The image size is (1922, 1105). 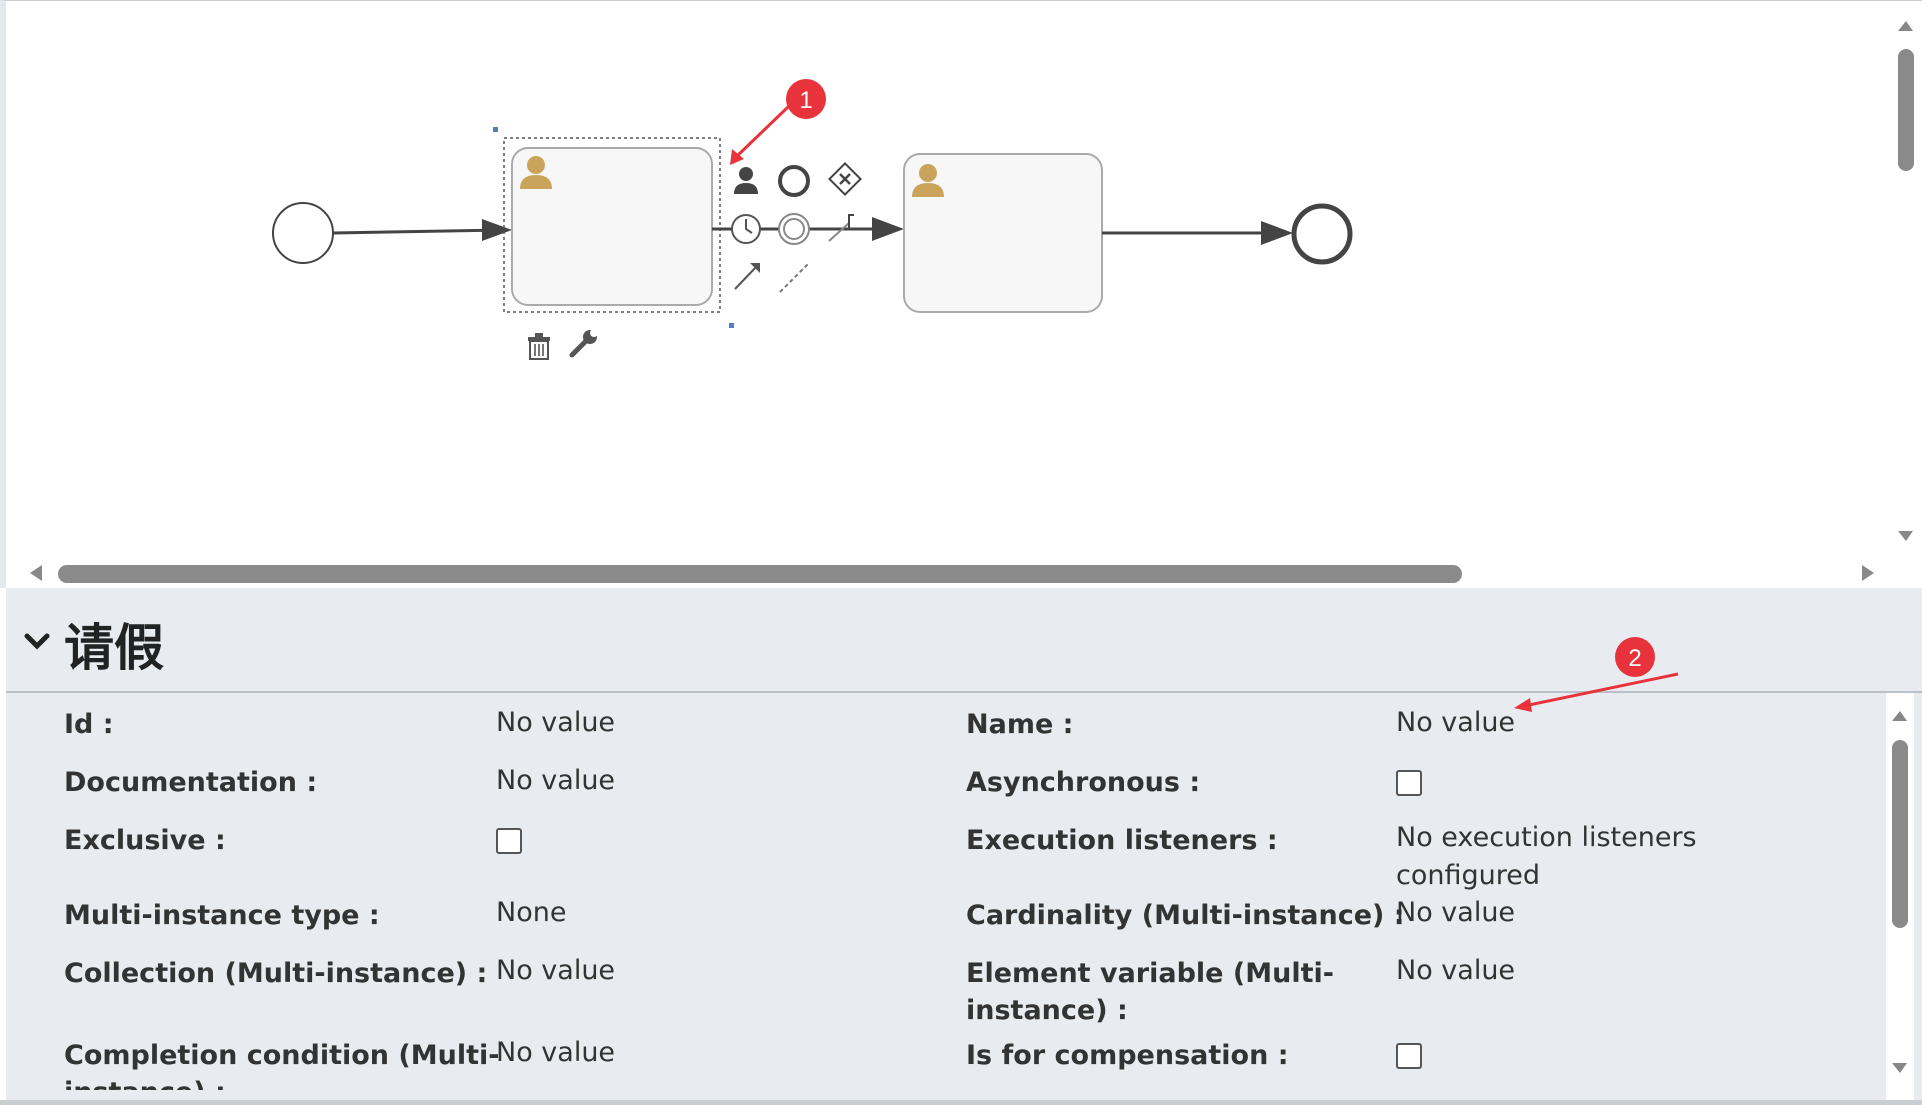 I want to click on annotation-label-1: 1, so click(x=805, y=100).